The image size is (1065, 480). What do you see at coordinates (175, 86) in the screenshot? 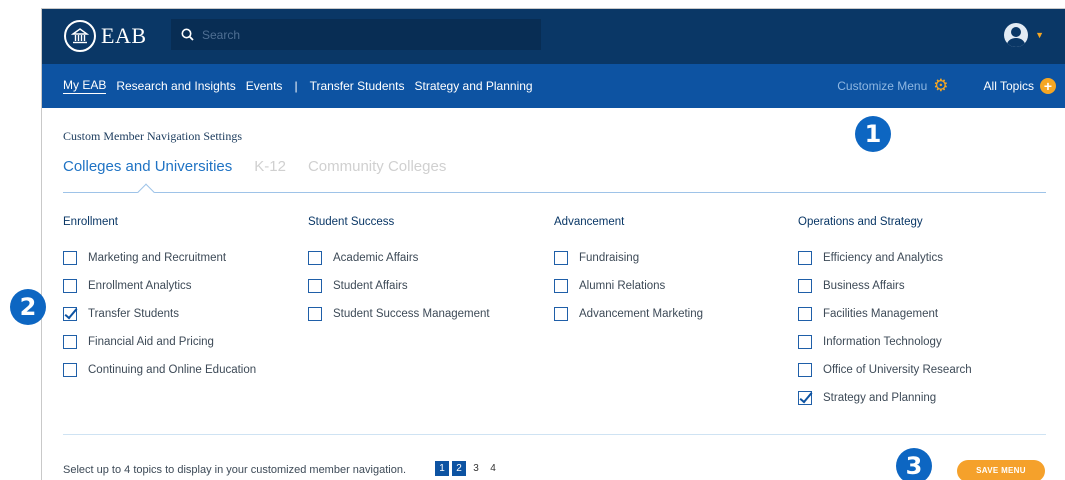
I see `nav-research-and-insights: Research and Insights` at bounding box center [175, 86].